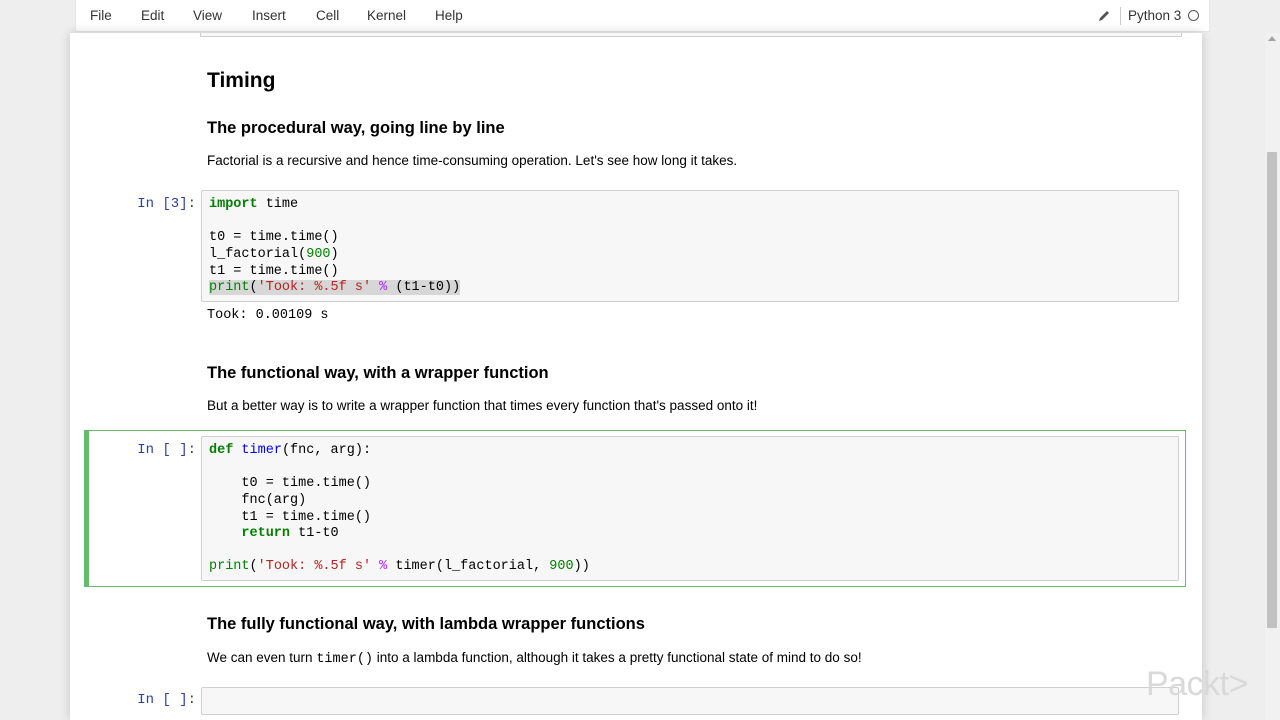 This screenshot has width=1280, height=720. I want to click on menubar-container, so click(642, 16).